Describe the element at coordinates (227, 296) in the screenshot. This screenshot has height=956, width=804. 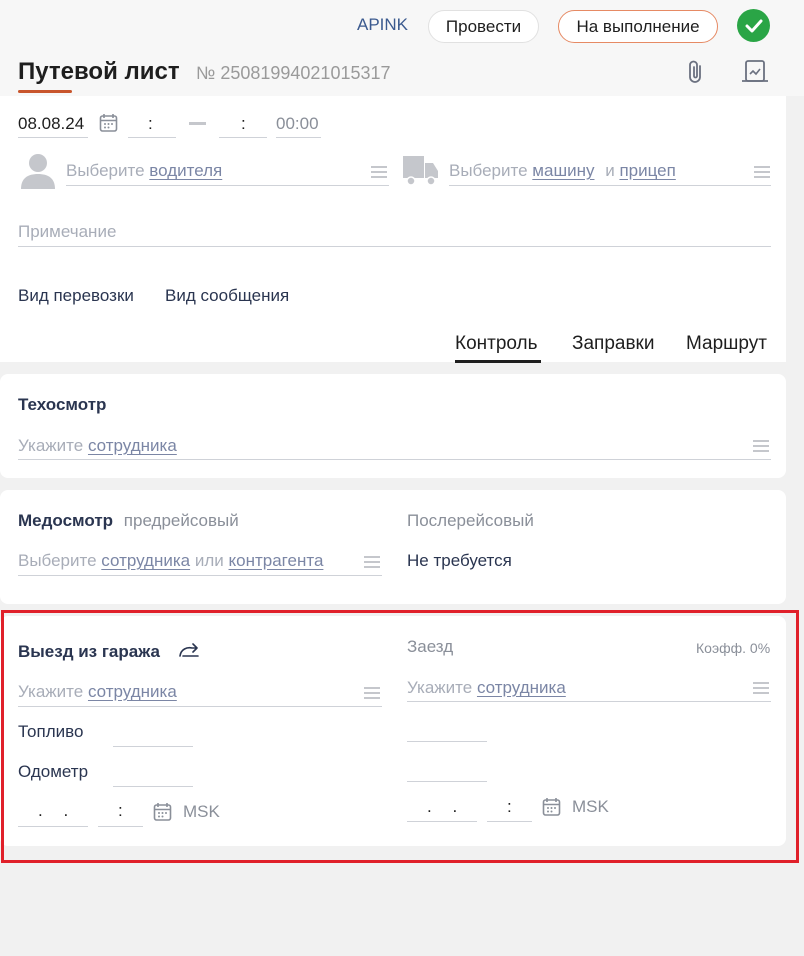
I see `message-type-link: Вид сообщения` at that location.